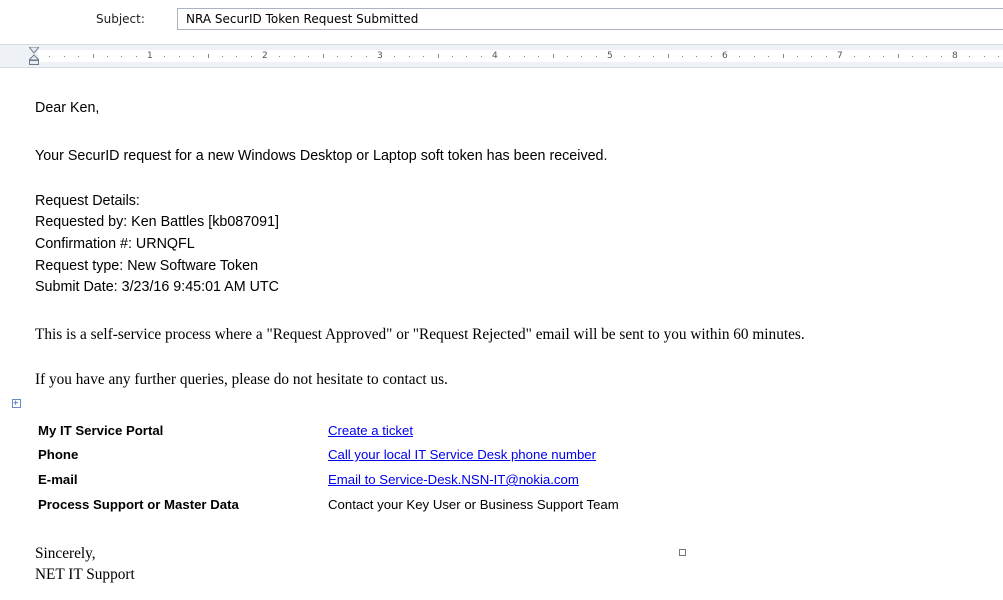 Image resolution: width=1003 pixels, height=600 pixels. What do you see at coordinates (58, 454) in the screenshot?
I see `contact-label: Phone` at bounding box center [58, 454].